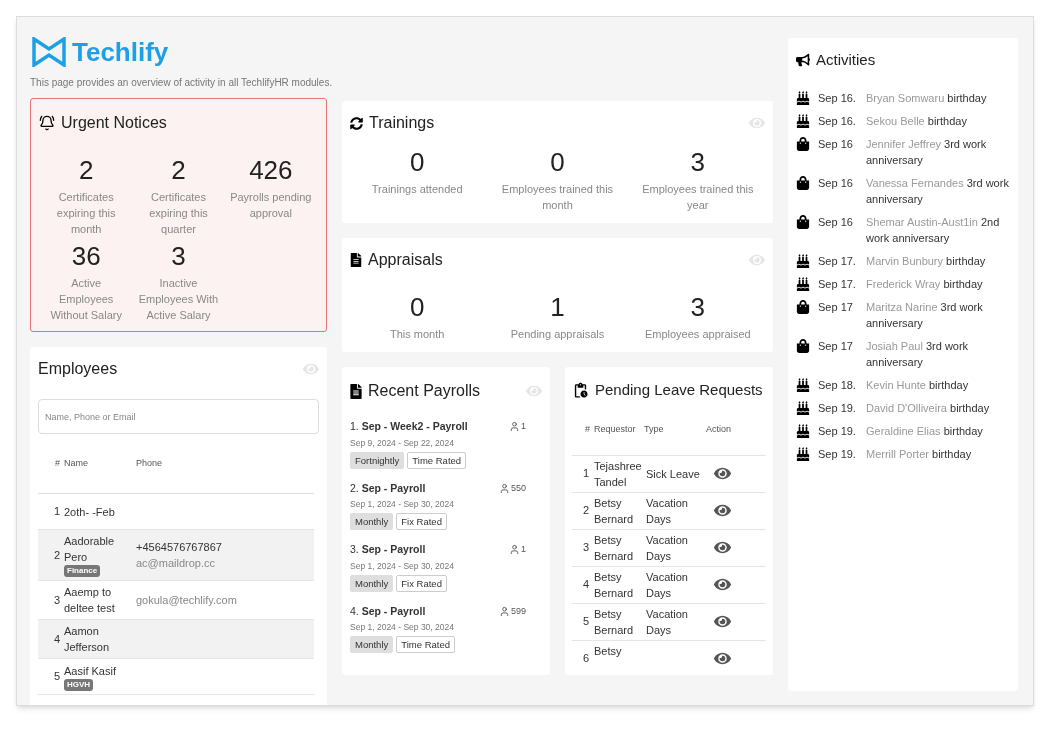  What do you see at coordinates (718, 430) in the screenshot?
I see `column-header: Action` at bounding box center [718, 430].